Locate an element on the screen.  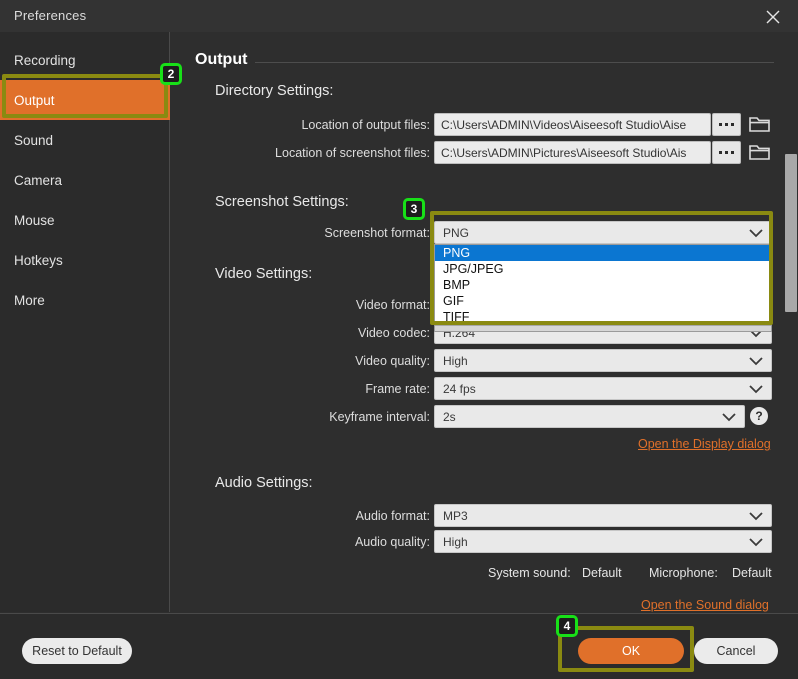
system-sound-label: System sound: is located at coordinates (529, 573).